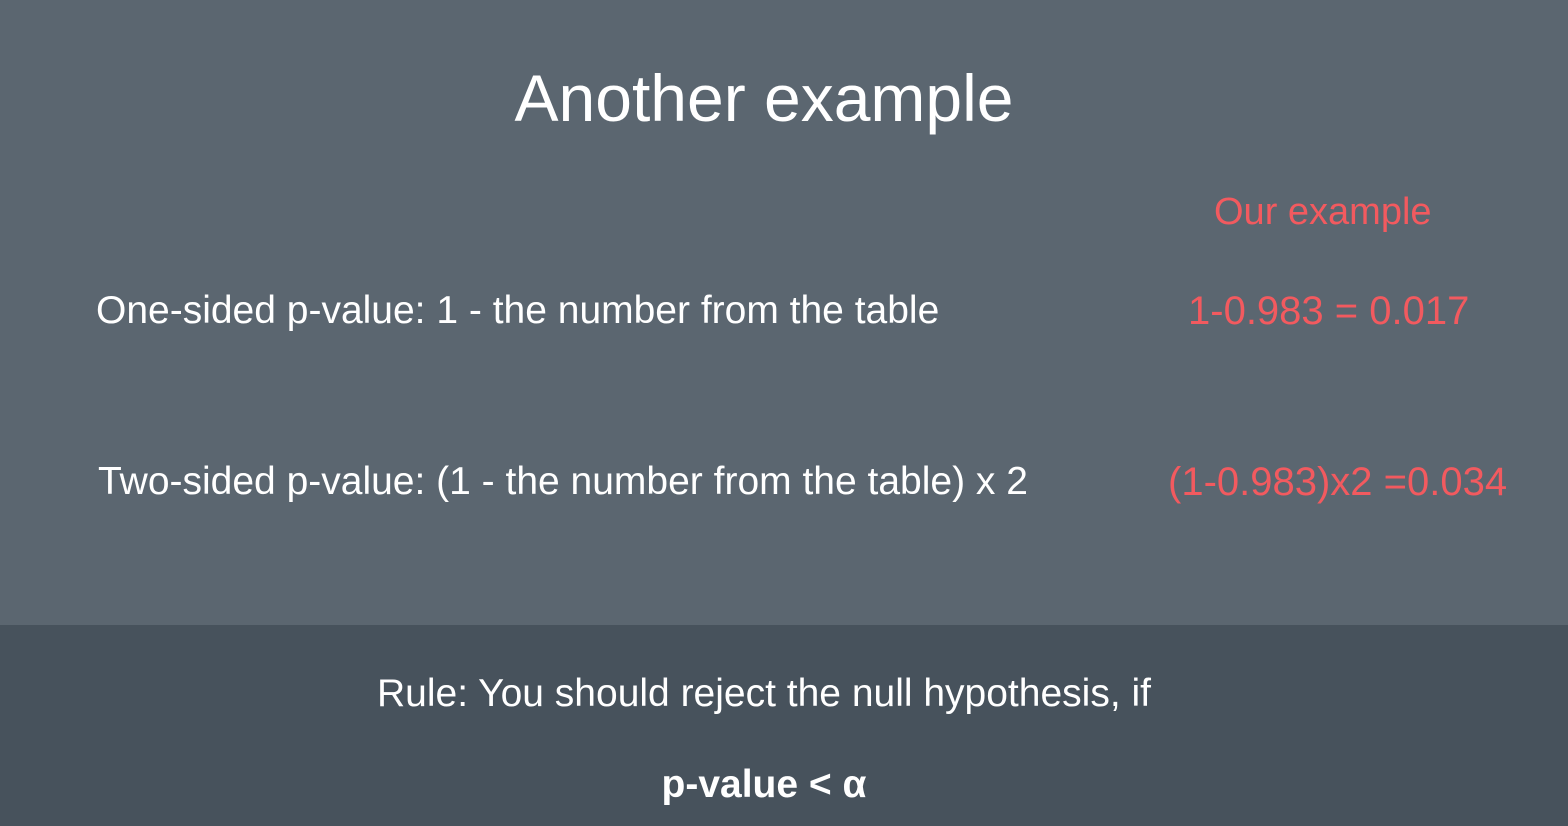 This screenshot has width=1568, height=826. I want to click on two-sided-value: (1-0.983)x2 =0.034, so click(1338, 482).